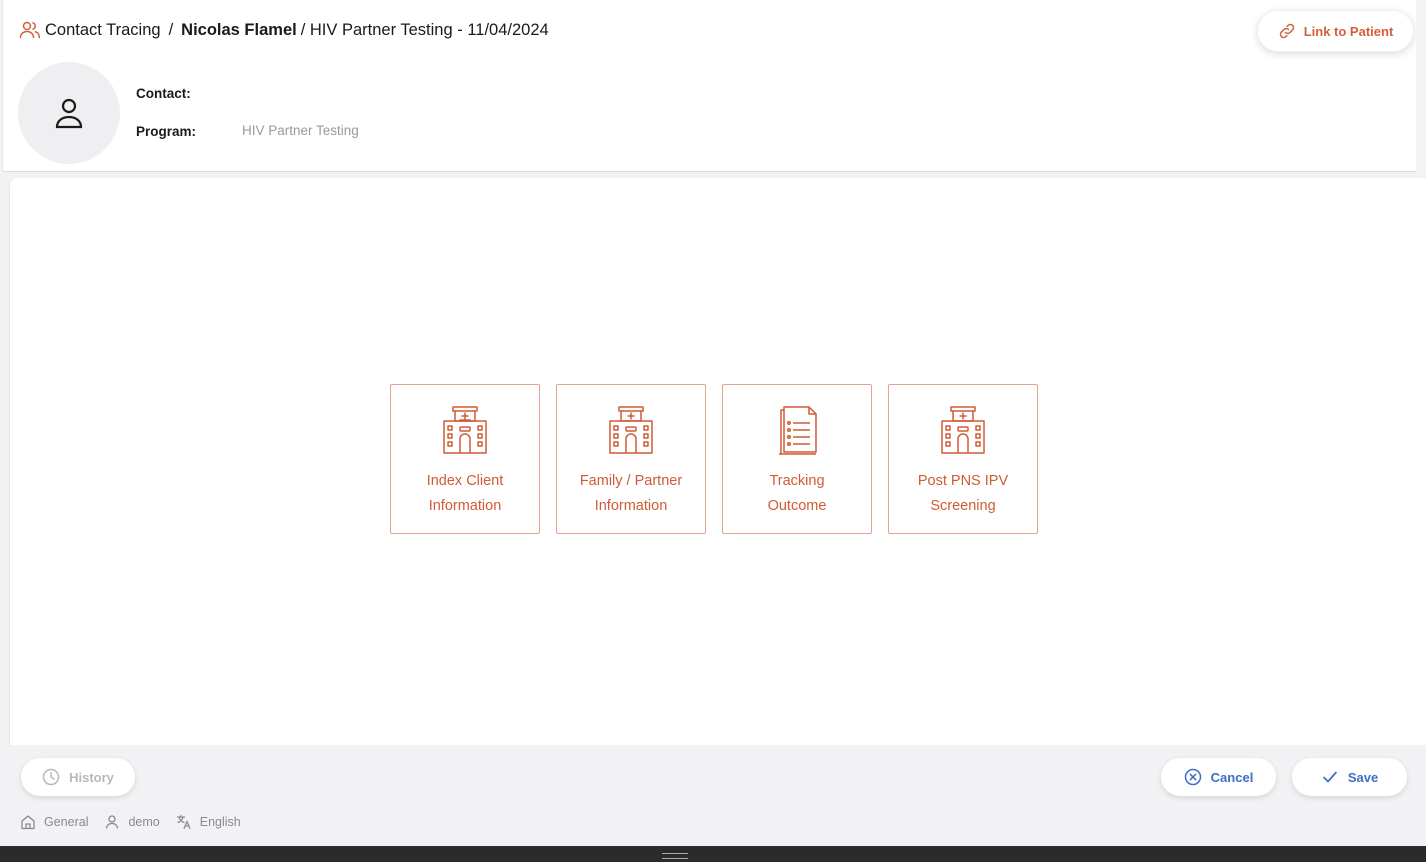  I want to click on cancel-button: Cancel, so click(1218, 777).